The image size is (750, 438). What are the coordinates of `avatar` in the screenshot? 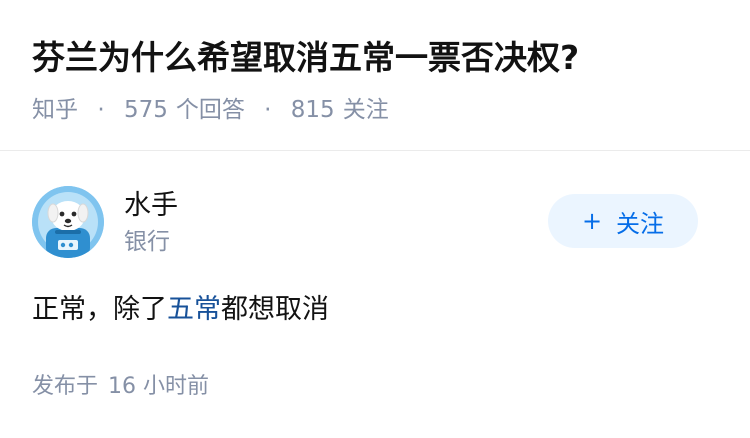 It's located at (68, 222).